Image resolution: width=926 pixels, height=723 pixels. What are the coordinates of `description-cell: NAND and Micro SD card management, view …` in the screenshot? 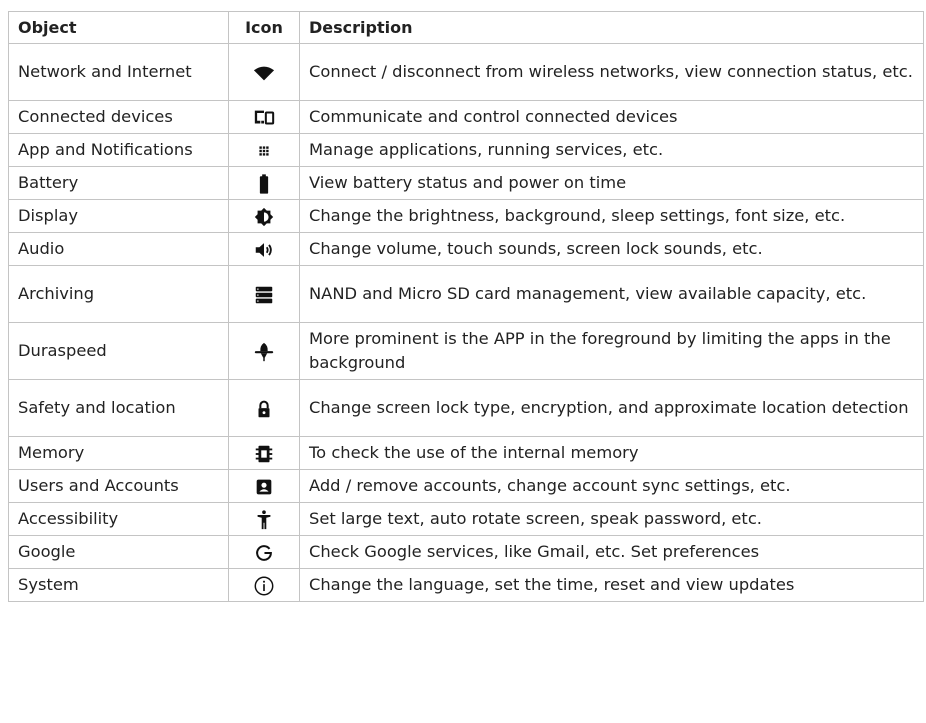 It's located at (611, 294).